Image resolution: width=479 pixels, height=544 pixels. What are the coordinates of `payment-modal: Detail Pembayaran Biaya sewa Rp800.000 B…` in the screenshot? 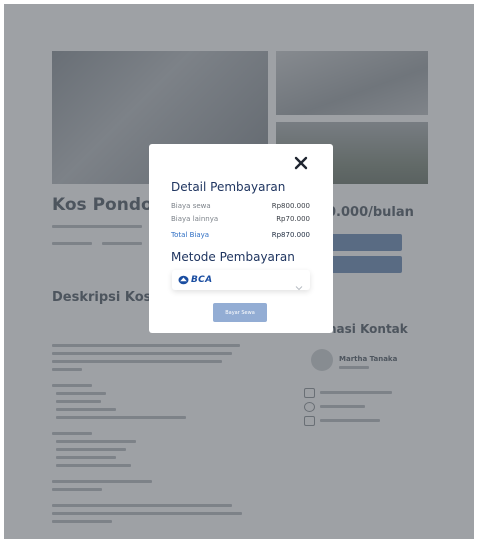 It's located at (241, 238).